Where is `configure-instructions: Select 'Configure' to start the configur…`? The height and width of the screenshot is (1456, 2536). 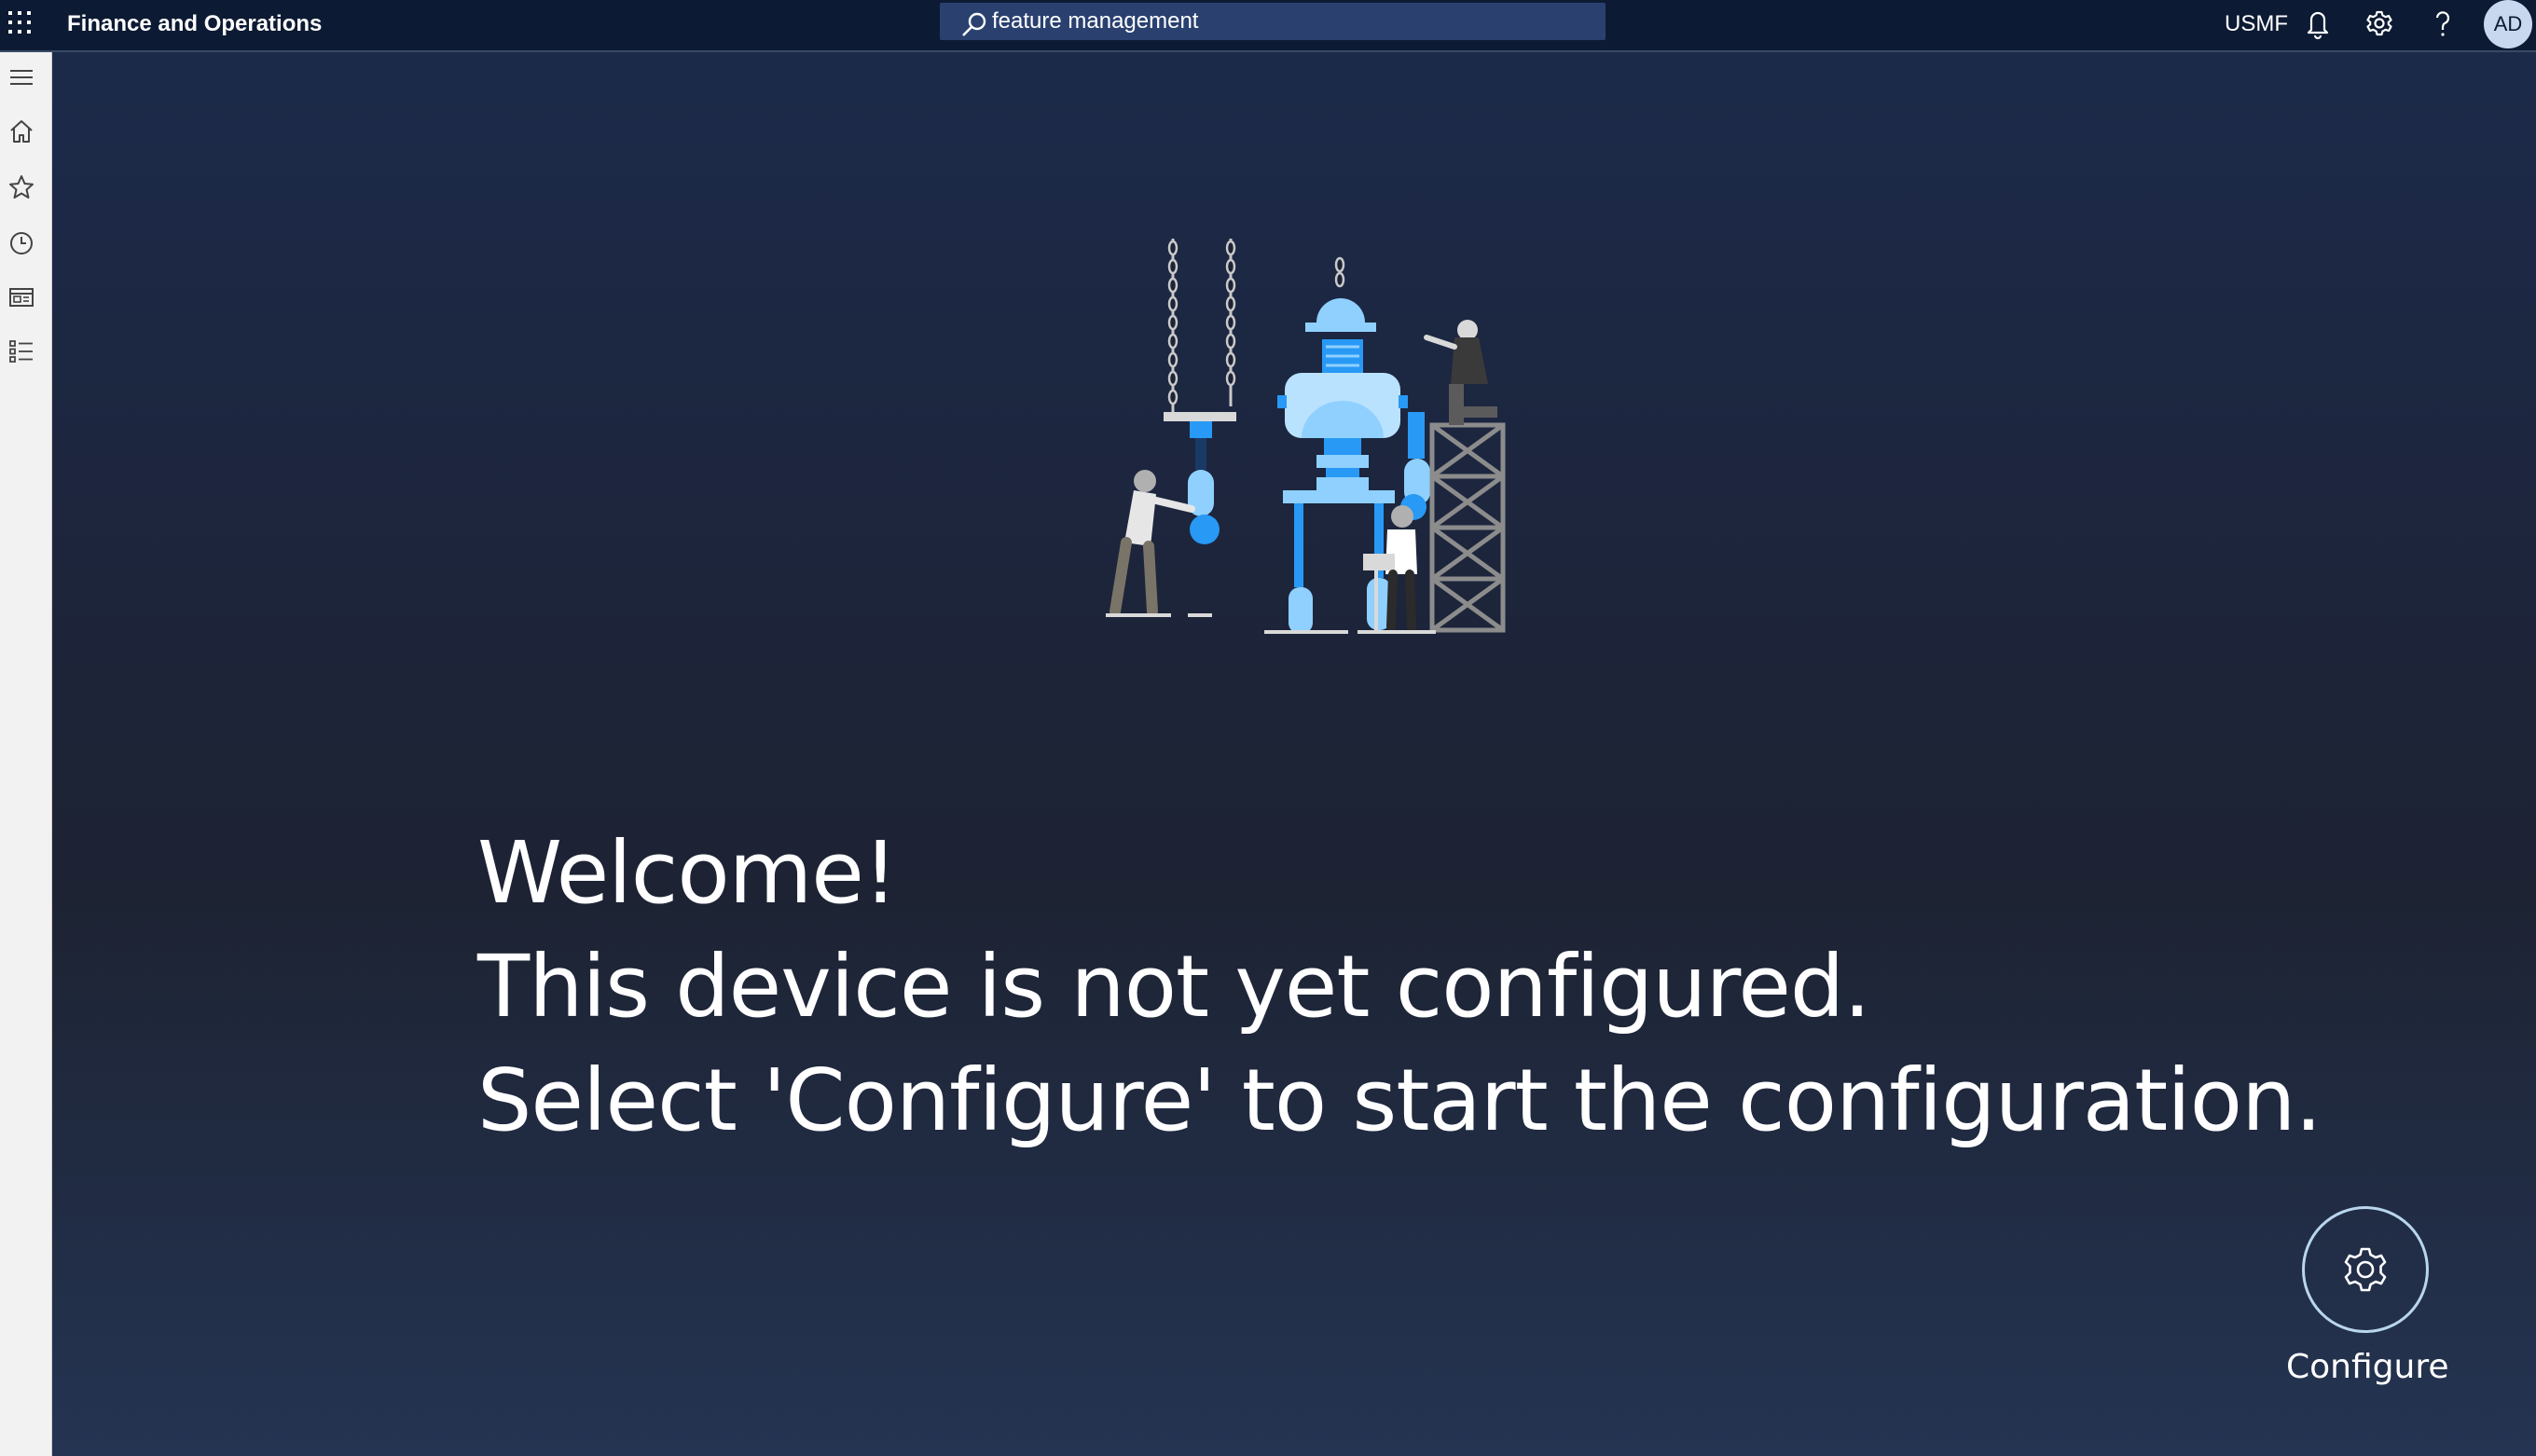
configure-instructions: Select 'Configure' to start the configur… is located at coordinates (1399, 1100).